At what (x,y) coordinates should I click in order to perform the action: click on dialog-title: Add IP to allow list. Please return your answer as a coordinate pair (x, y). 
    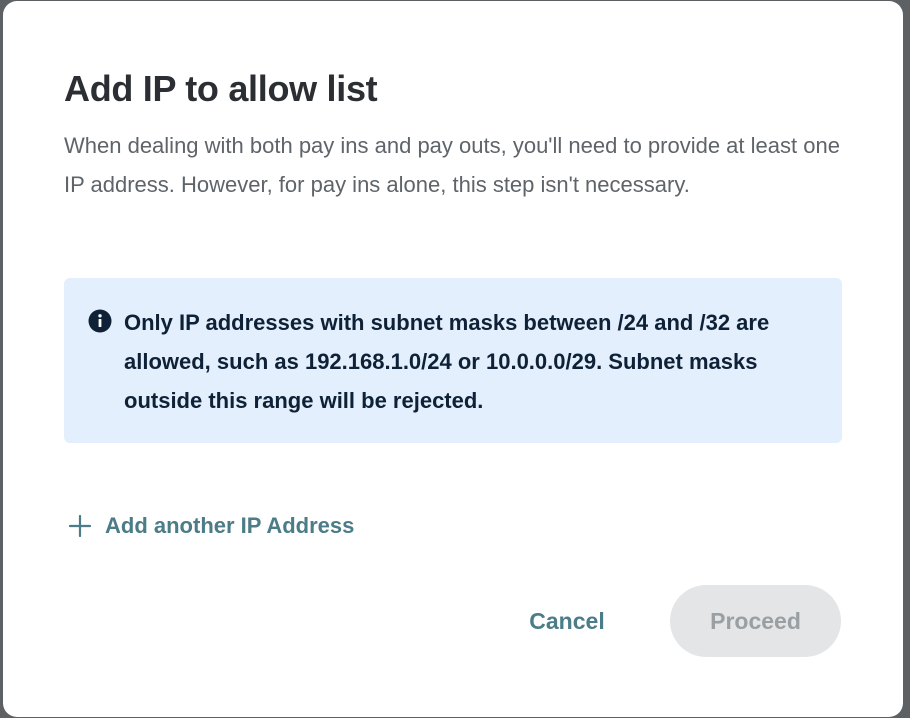
    Looking at the image, I should click on (221, 88).